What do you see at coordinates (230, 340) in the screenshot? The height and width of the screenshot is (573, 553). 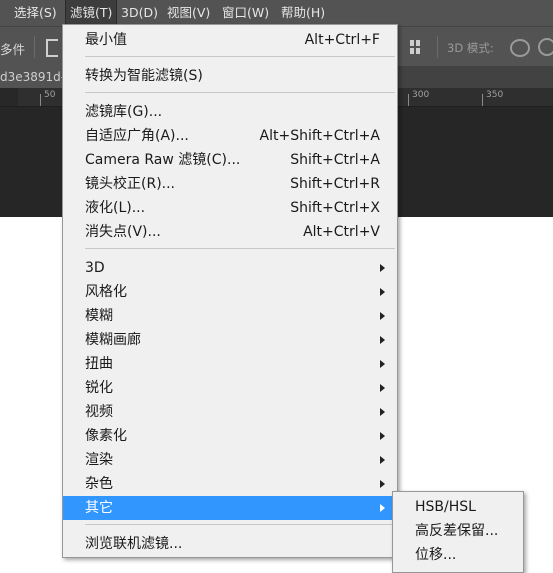 I see `menu-item-blur-gallery: 模糊画廊` at bounding box center [230, 340].